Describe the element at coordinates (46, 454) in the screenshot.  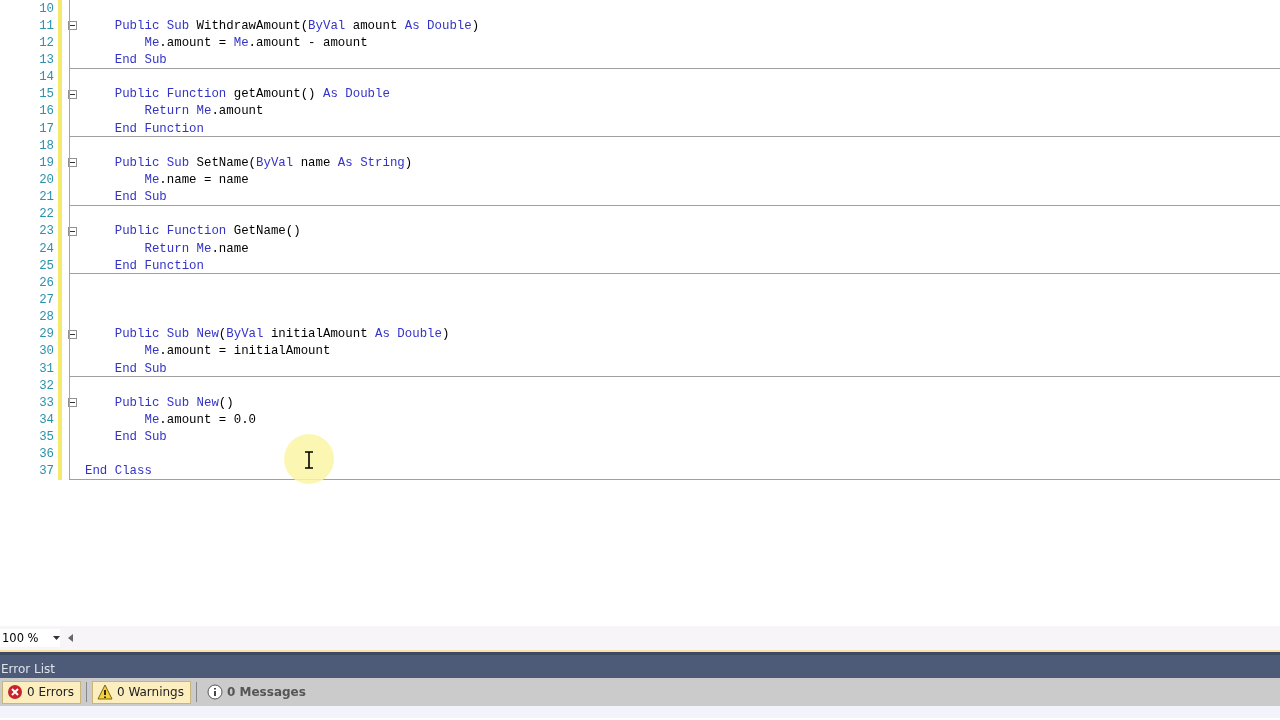
I see `line-number: 36` at that location.